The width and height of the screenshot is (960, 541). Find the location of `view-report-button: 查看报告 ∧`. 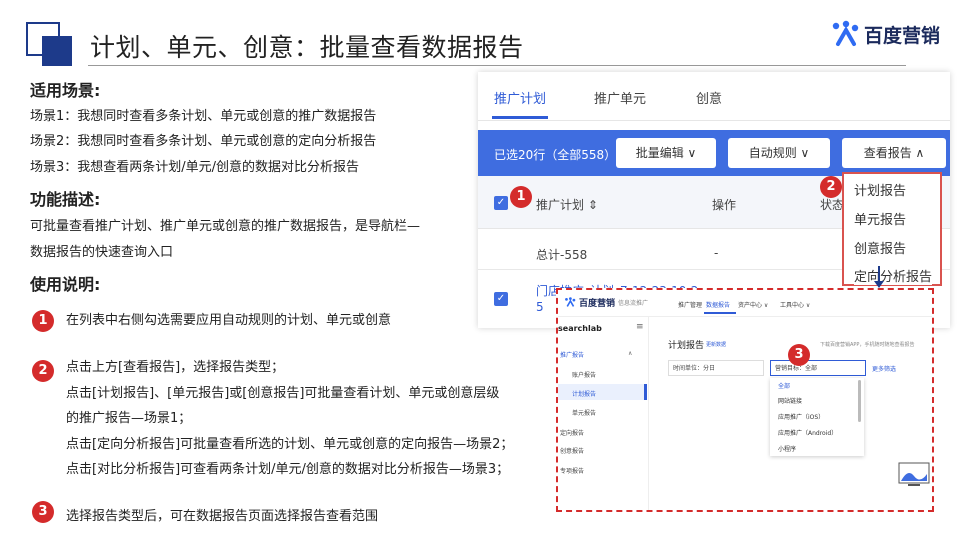

view-report-button: 查看报告 ∧ is located at coordinates (894, 153).